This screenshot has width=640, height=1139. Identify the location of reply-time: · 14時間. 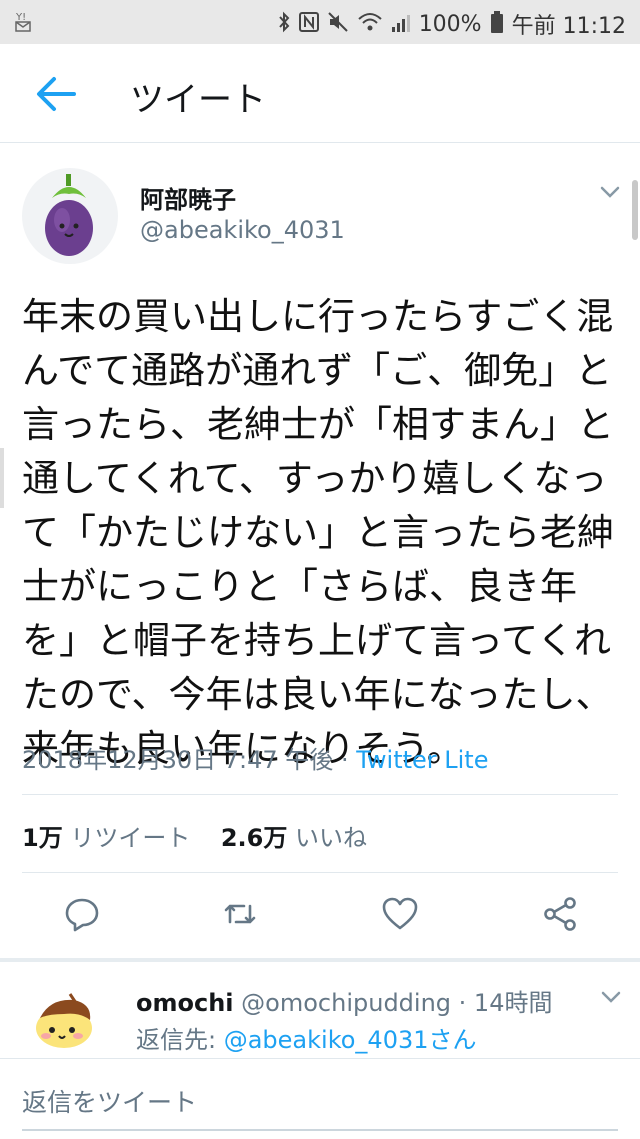
(502, 1003).